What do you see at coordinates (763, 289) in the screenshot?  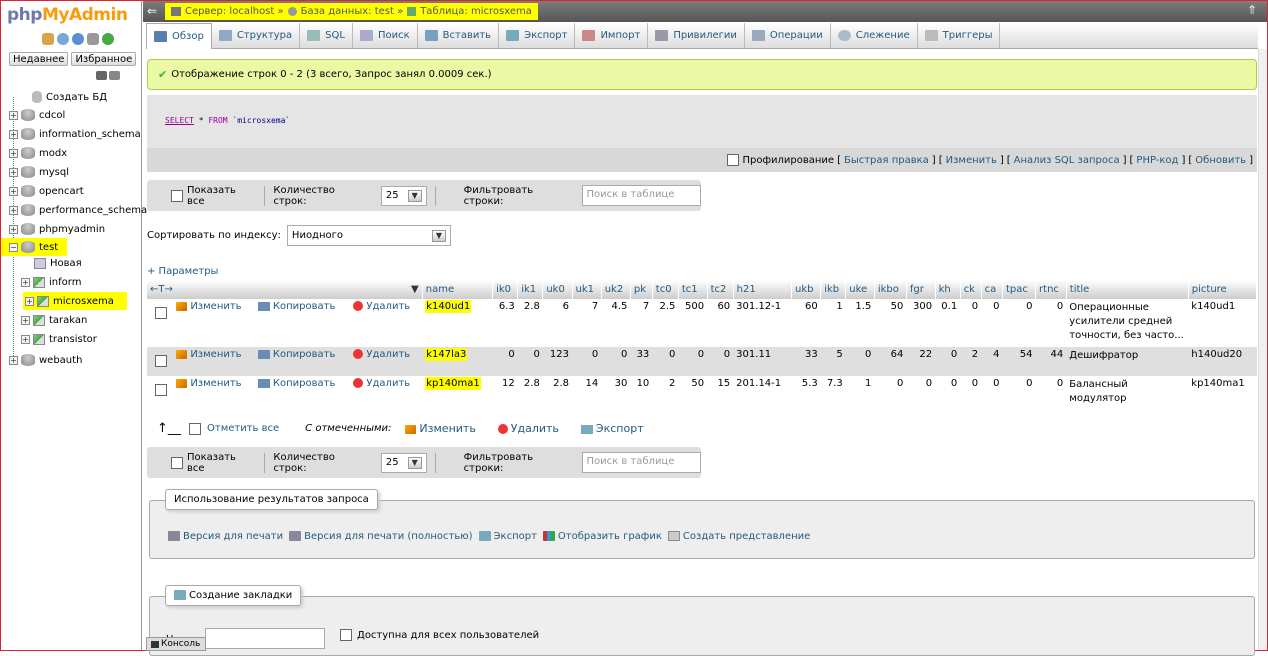 I see `column-header: h21` at bounding box center [763, 289].